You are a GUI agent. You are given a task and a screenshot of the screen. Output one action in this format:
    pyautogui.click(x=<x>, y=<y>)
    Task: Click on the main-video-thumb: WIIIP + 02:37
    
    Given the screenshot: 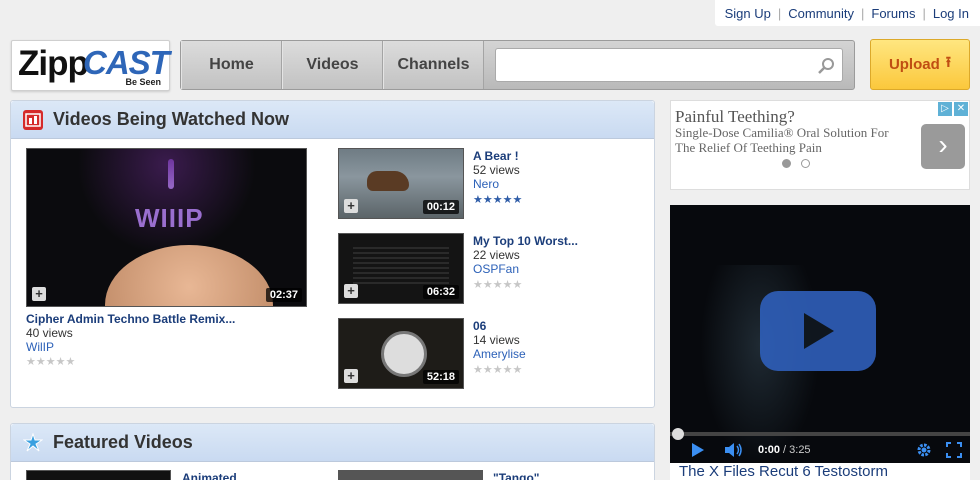 What is the action you would take?
    pyautogui.click(x=166, y=227)
    